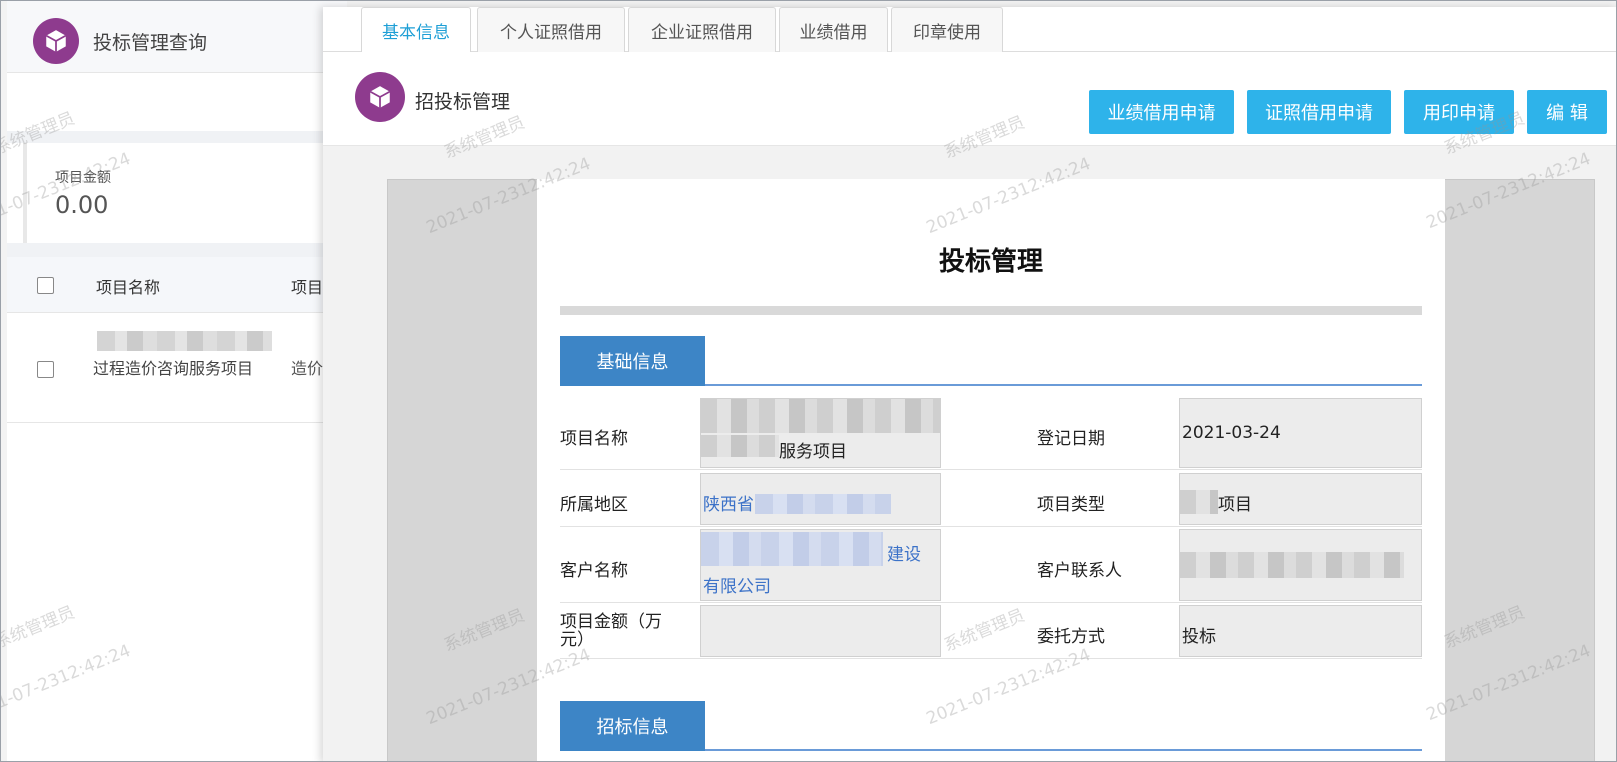 The height and width of the screenshot is (762, 1617). What do you see at coordinates (551, 30) in the screenshot?
I see `tab-personal-license: 个人证照借用` at bounding box center [551, 30].